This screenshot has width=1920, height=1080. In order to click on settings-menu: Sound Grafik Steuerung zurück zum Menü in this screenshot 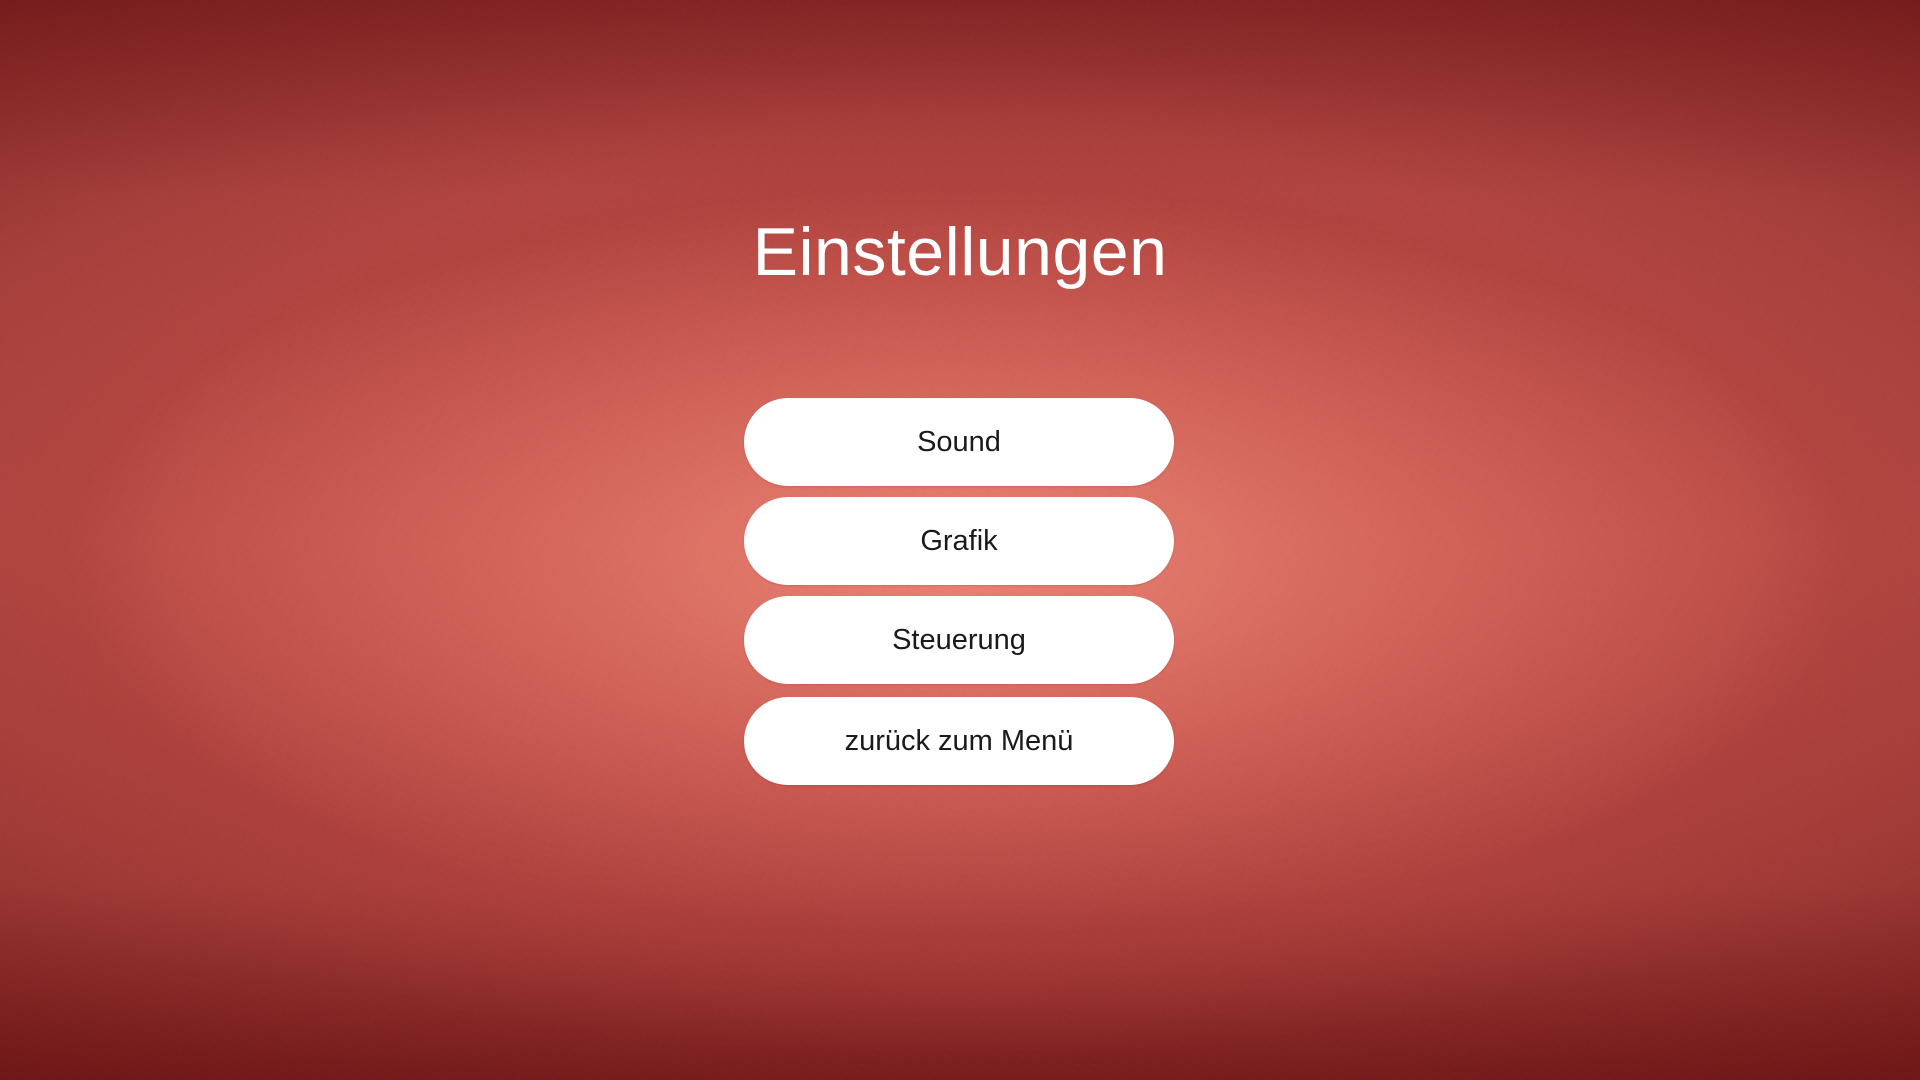, I will do `click(959, 597)`.